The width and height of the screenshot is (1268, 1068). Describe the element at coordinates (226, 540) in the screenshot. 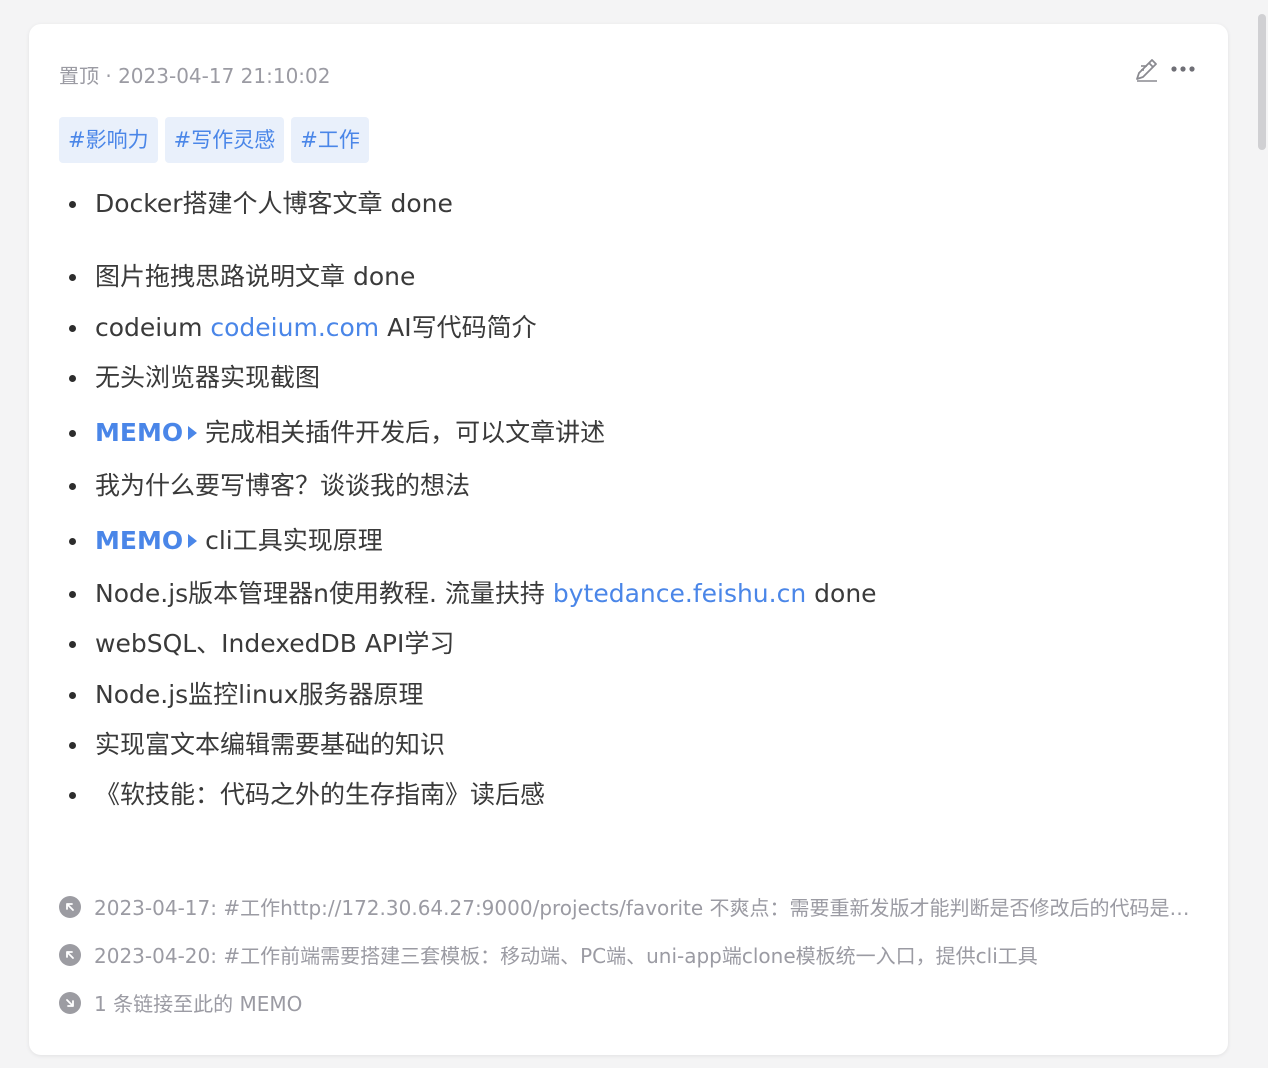

I see `list-item: MEMO cli工具实现原理` at that location.